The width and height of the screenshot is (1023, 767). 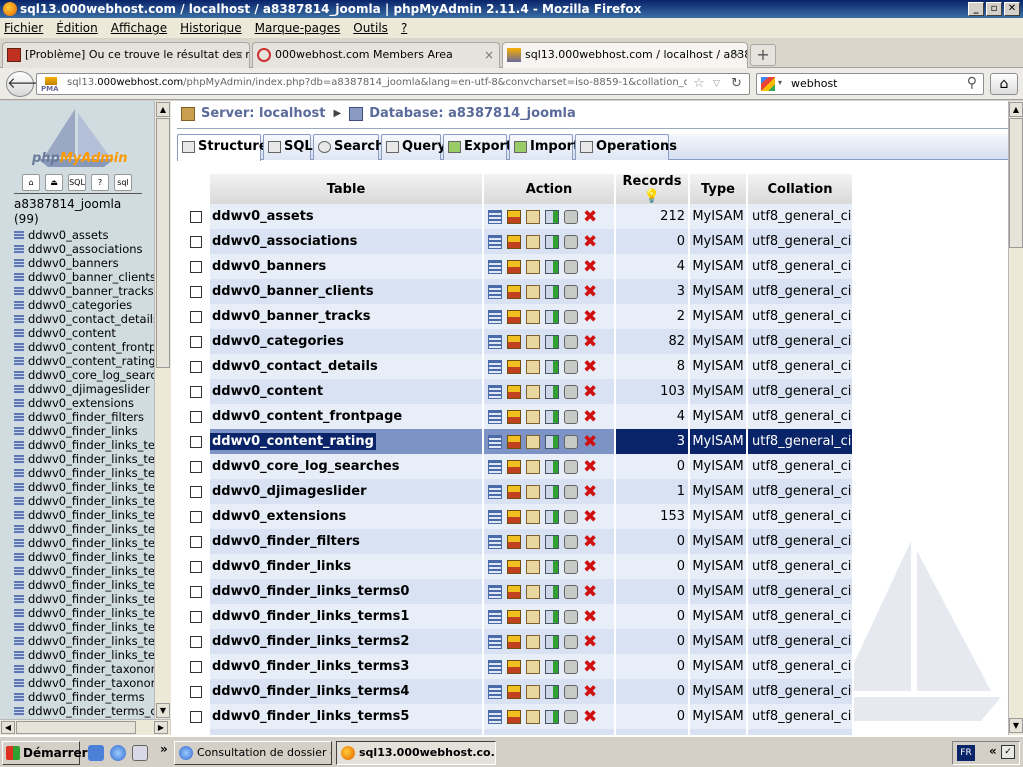 What do you see at coordinates (309, 591) in the screenshot?
I see `table-name-link: ddwv0_finder_links_terms0` at bounding box center [309, 591].